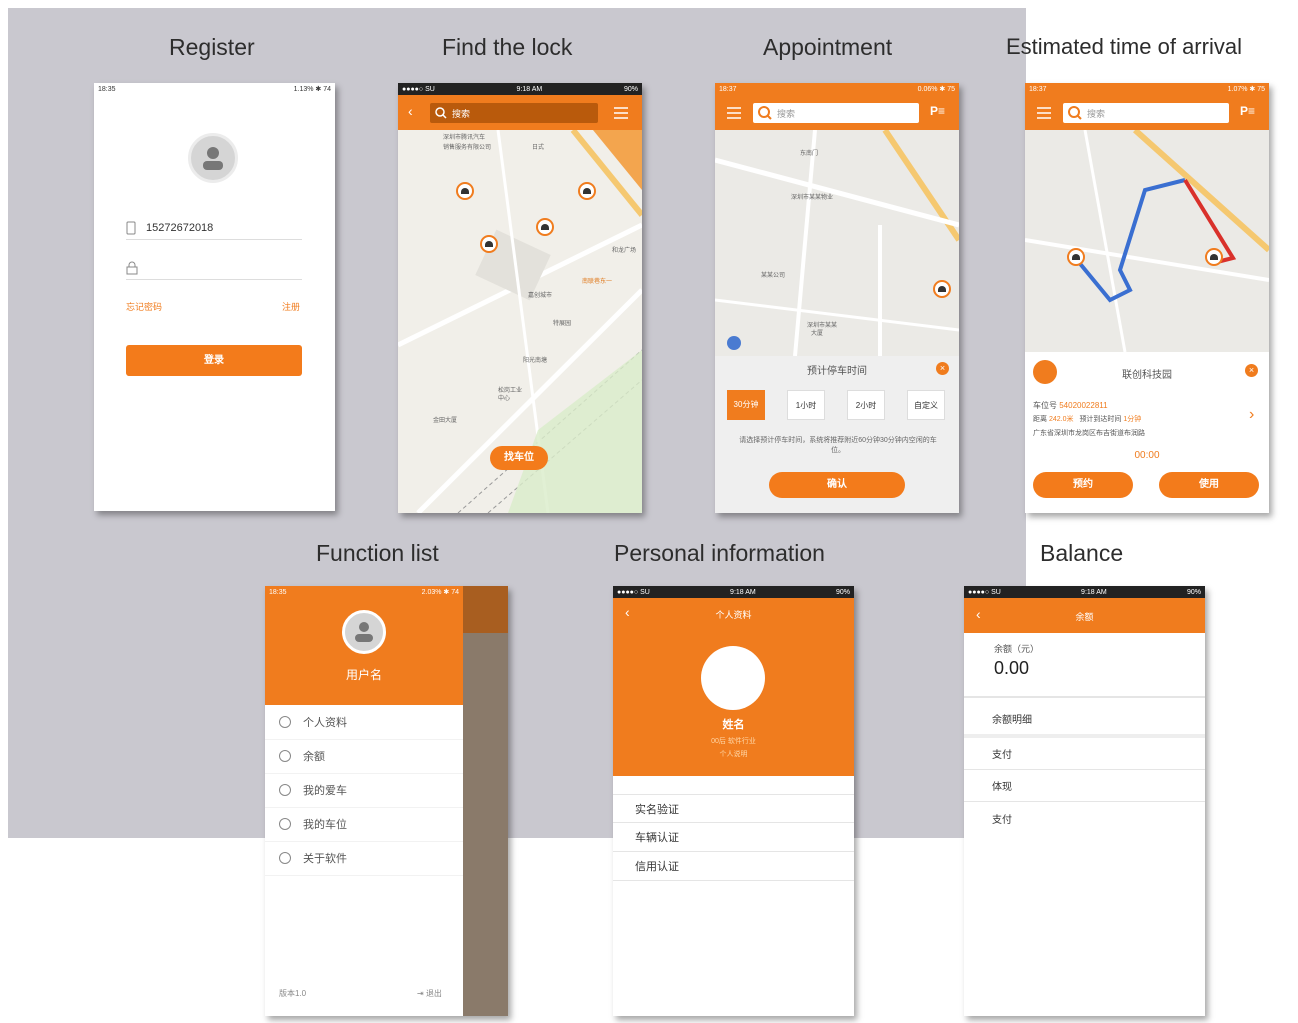  Describe the element at coordinates (1147, 455) in the screenshot. I see `timer: 00:00` at that location.